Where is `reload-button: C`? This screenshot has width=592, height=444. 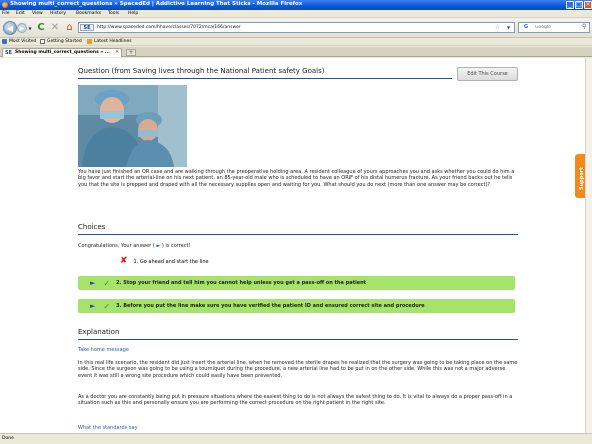
reload-button: C is located at coordinates (41, 27).